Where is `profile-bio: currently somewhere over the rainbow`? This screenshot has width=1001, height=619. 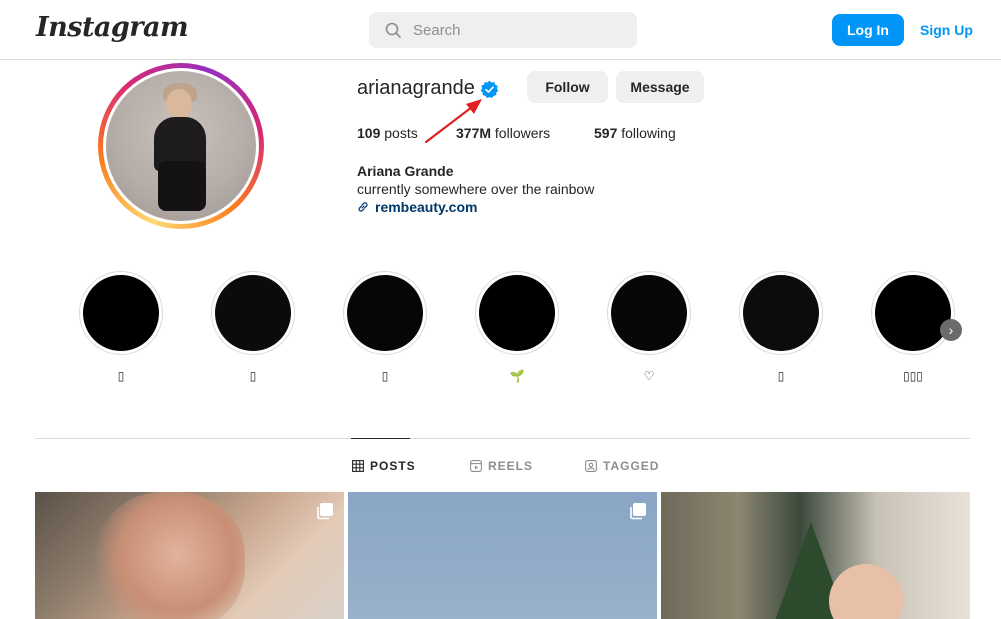 profile-bio: currently somewhere over the rainbow is located at coordinates (476, 189).